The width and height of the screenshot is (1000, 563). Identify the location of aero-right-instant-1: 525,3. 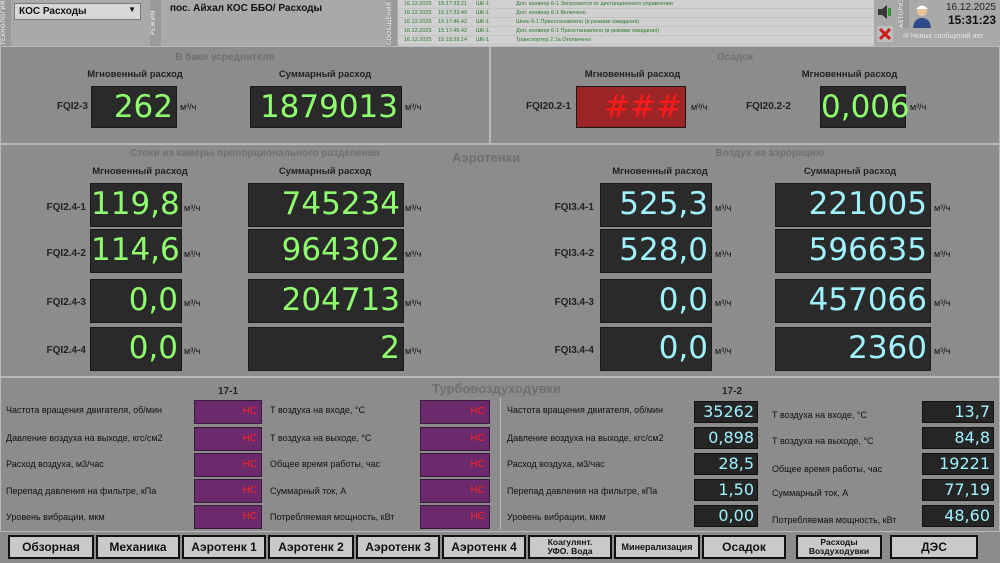
(656, 205).